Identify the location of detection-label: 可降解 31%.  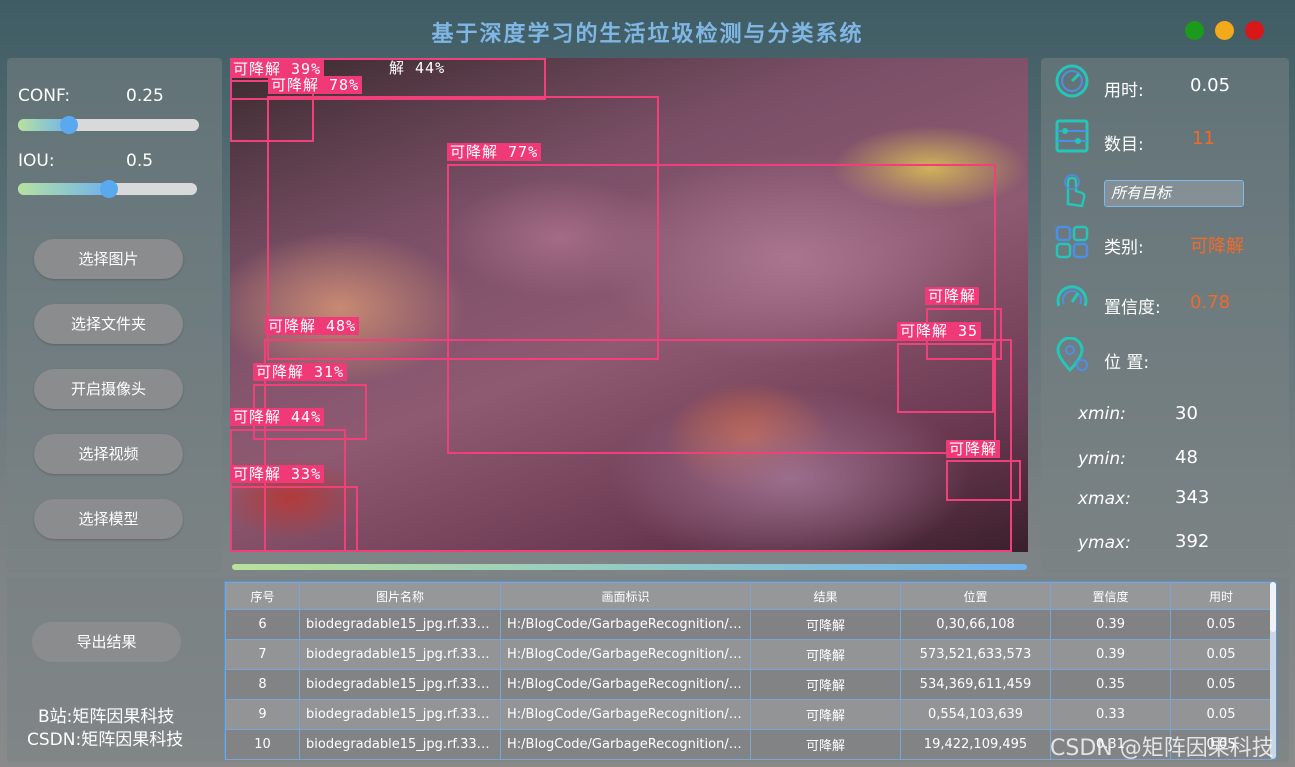
(300, 372).